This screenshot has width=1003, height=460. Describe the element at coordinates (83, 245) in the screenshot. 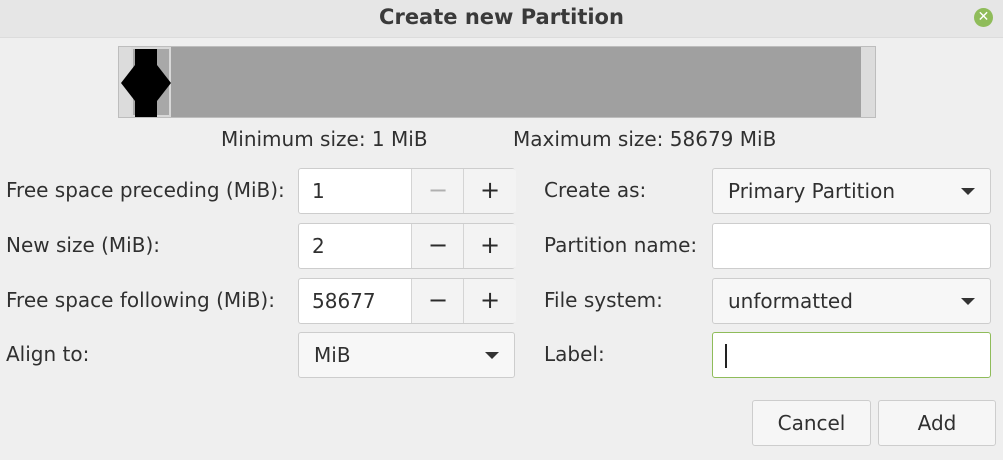

I see `new-size-label: New size (MiB):` at that location.